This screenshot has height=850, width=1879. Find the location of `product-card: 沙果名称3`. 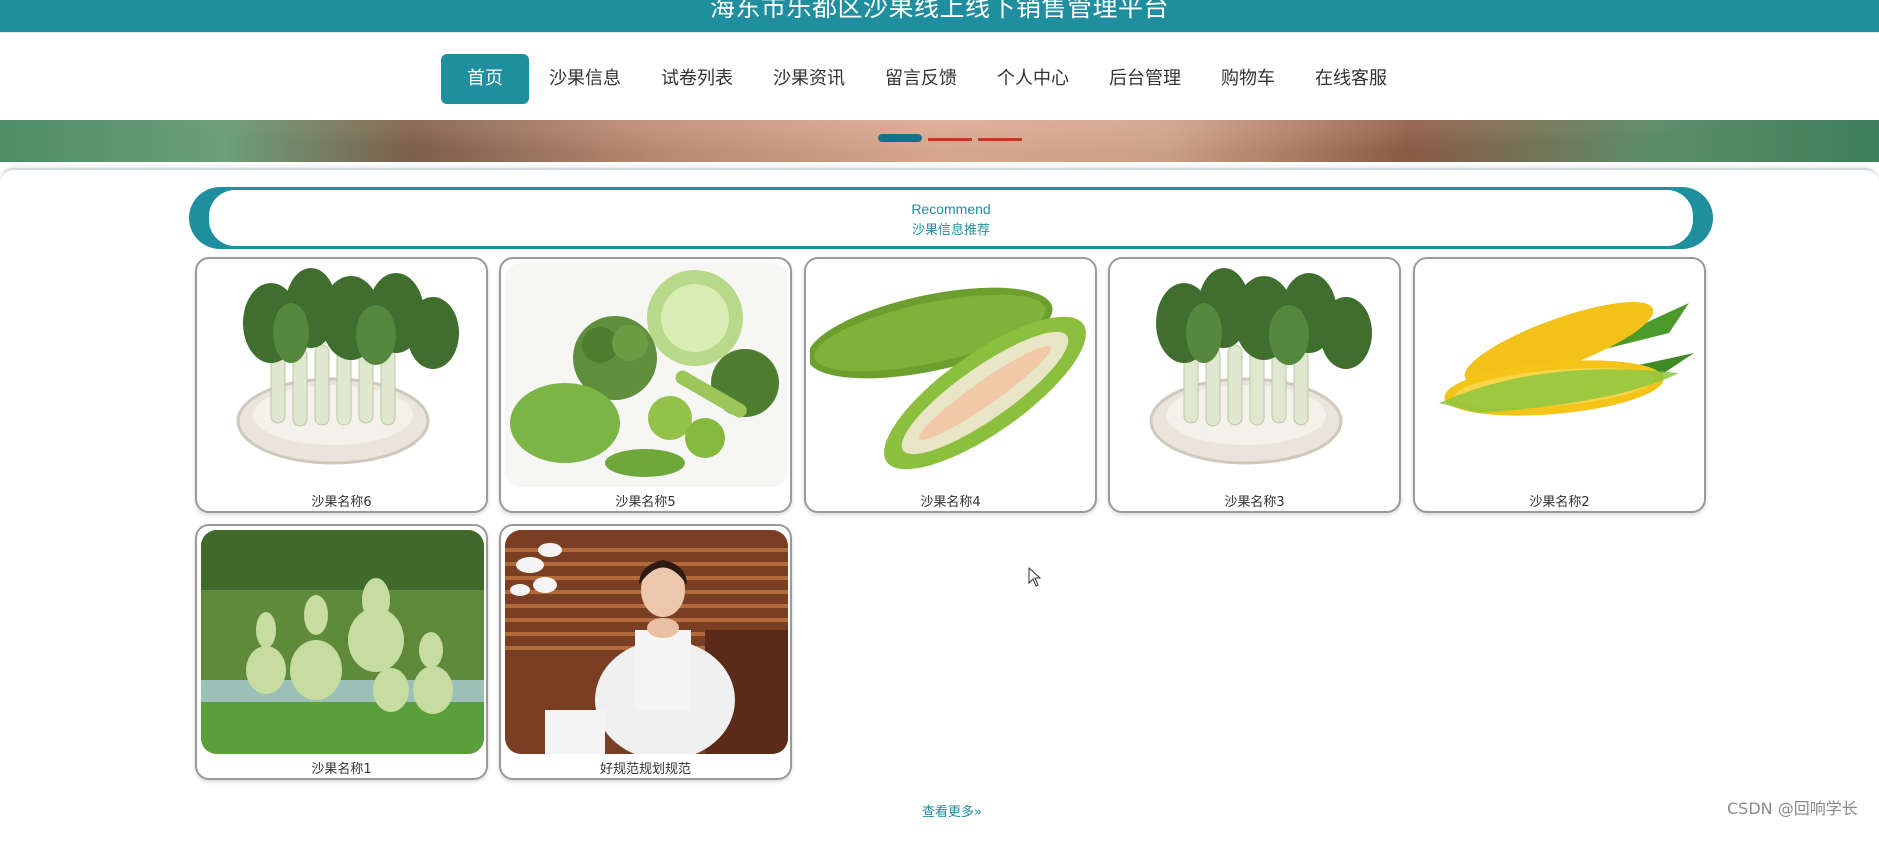

product-card: 沙果名称3 is located at coordinates (1254, 385).